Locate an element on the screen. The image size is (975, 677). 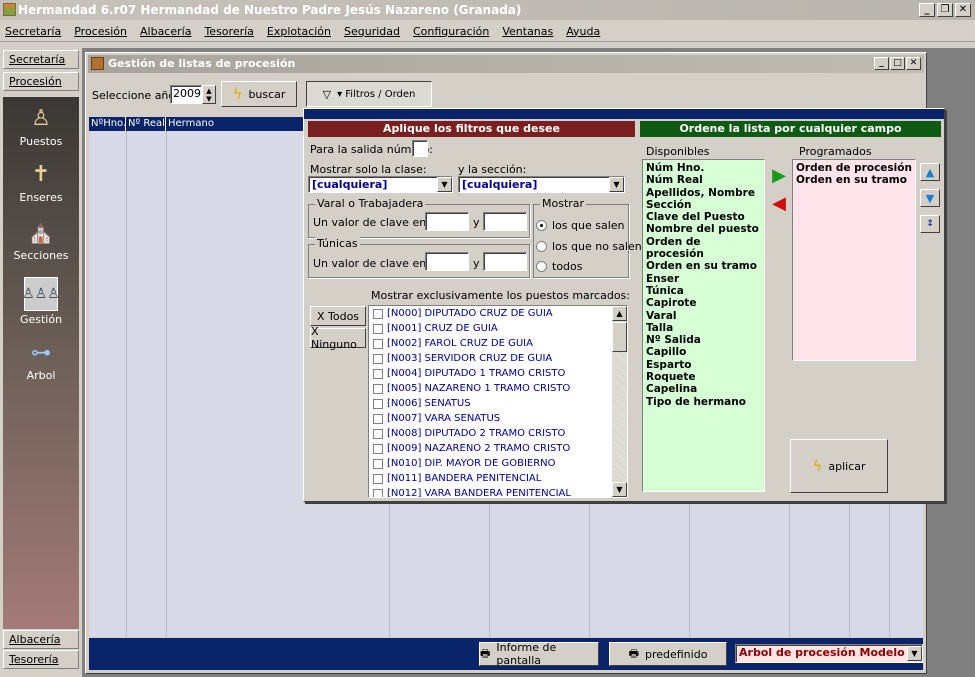
menu-seguridad: Seguridad is located at coordinates (372, 31).